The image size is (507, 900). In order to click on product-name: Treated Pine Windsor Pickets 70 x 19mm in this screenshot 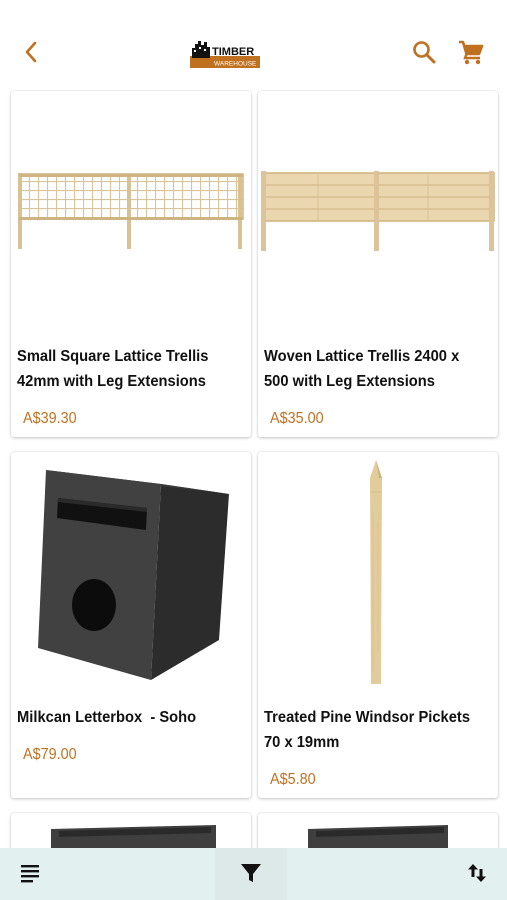, I will do `click(379, 730)`.